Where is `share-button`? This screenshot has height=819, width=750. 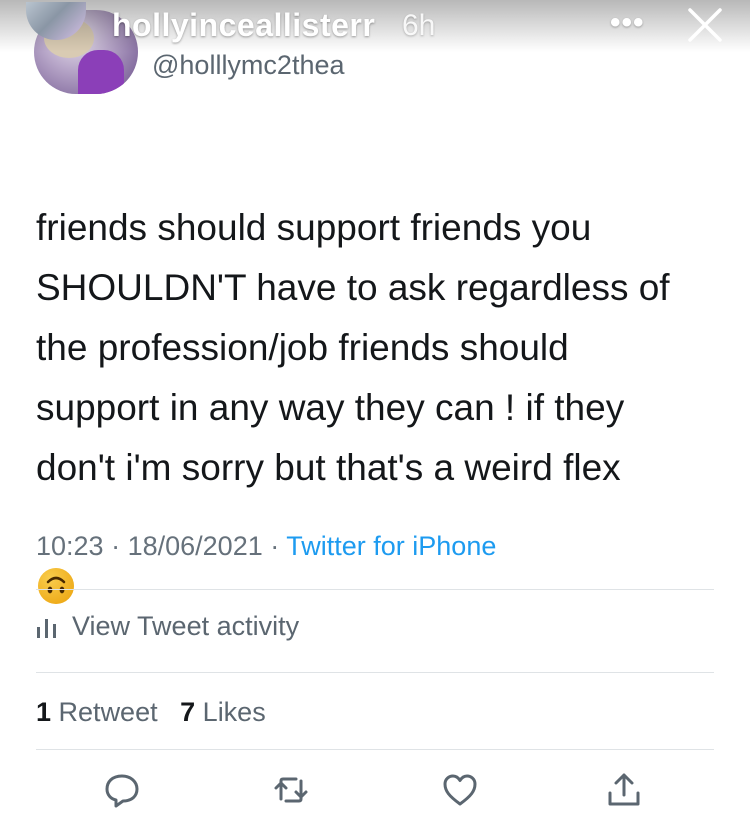
share-button is located at coordinates (624, 790).